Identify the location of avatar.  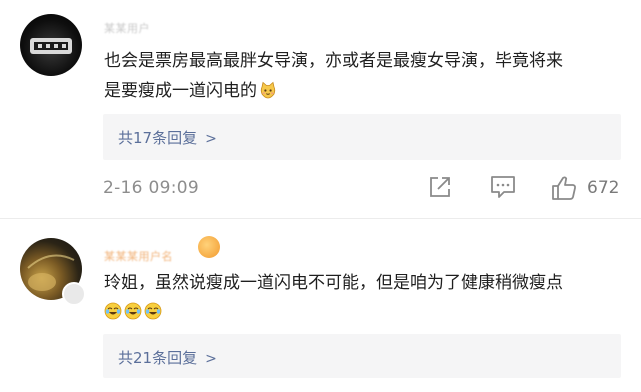
(51, 45).